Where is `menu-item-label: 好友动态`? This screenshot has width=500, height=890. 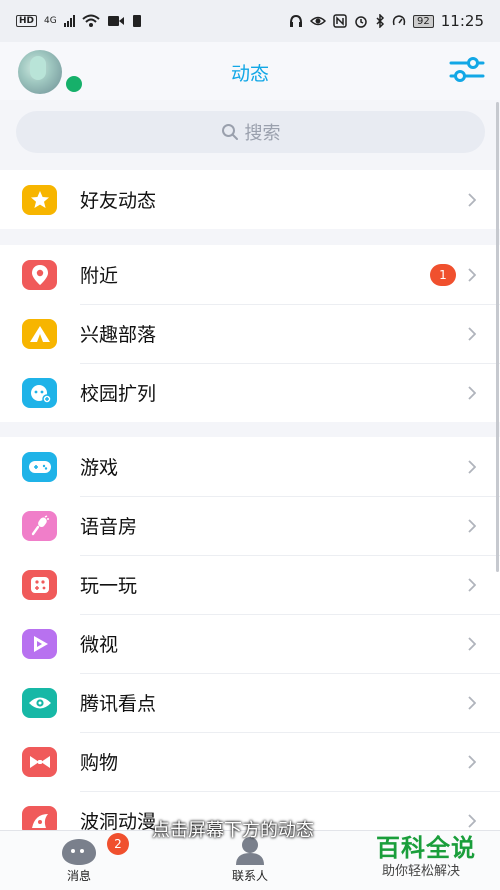 menu-item-label: 好友动态 is located at coordinates (118, 201).